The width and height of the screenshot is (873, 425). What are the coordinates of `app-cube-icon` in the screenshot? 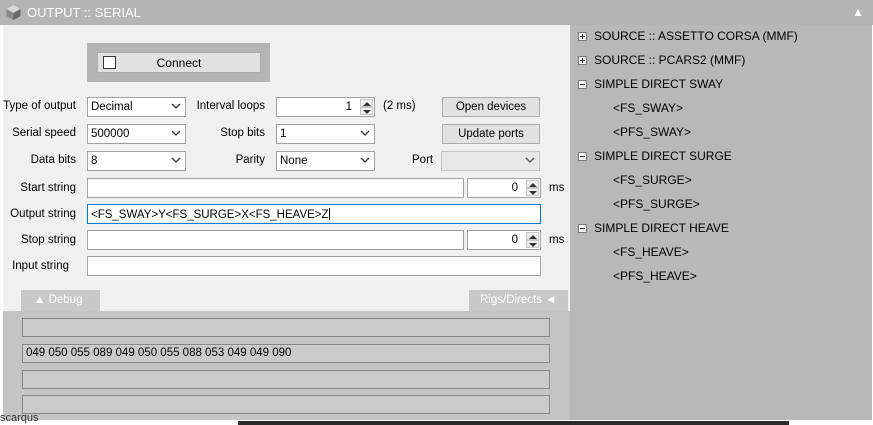 It's located at (13, 12).